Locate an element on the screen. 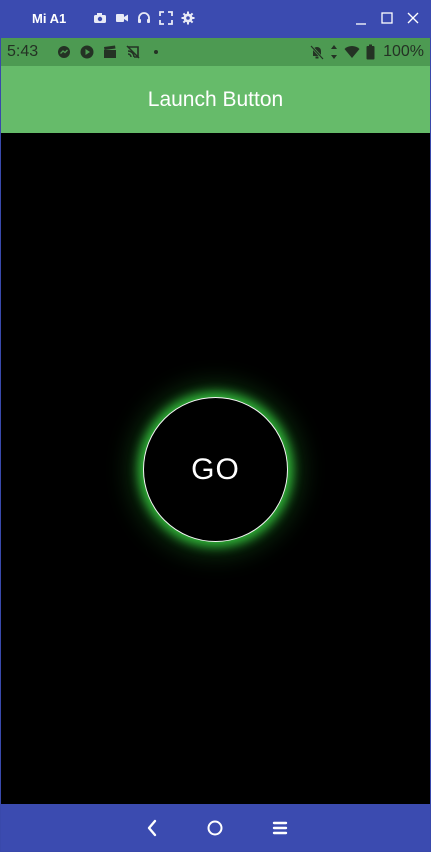 The width and height of the screenshot is (431, 852). emulator-title: Mi A1 is located at coordinates (49, 18).